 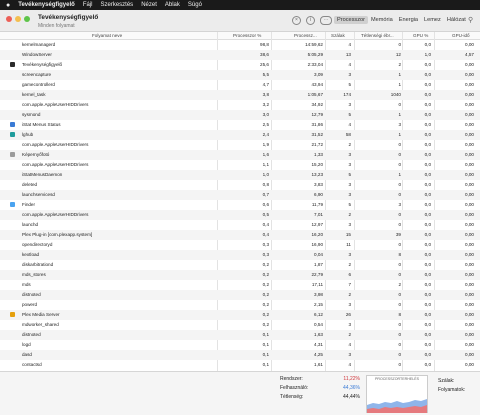 I want to click on table-row: opendirectoryd 0,3 16,90 11 0 0,0 0,00, so click(x=240, y=245).